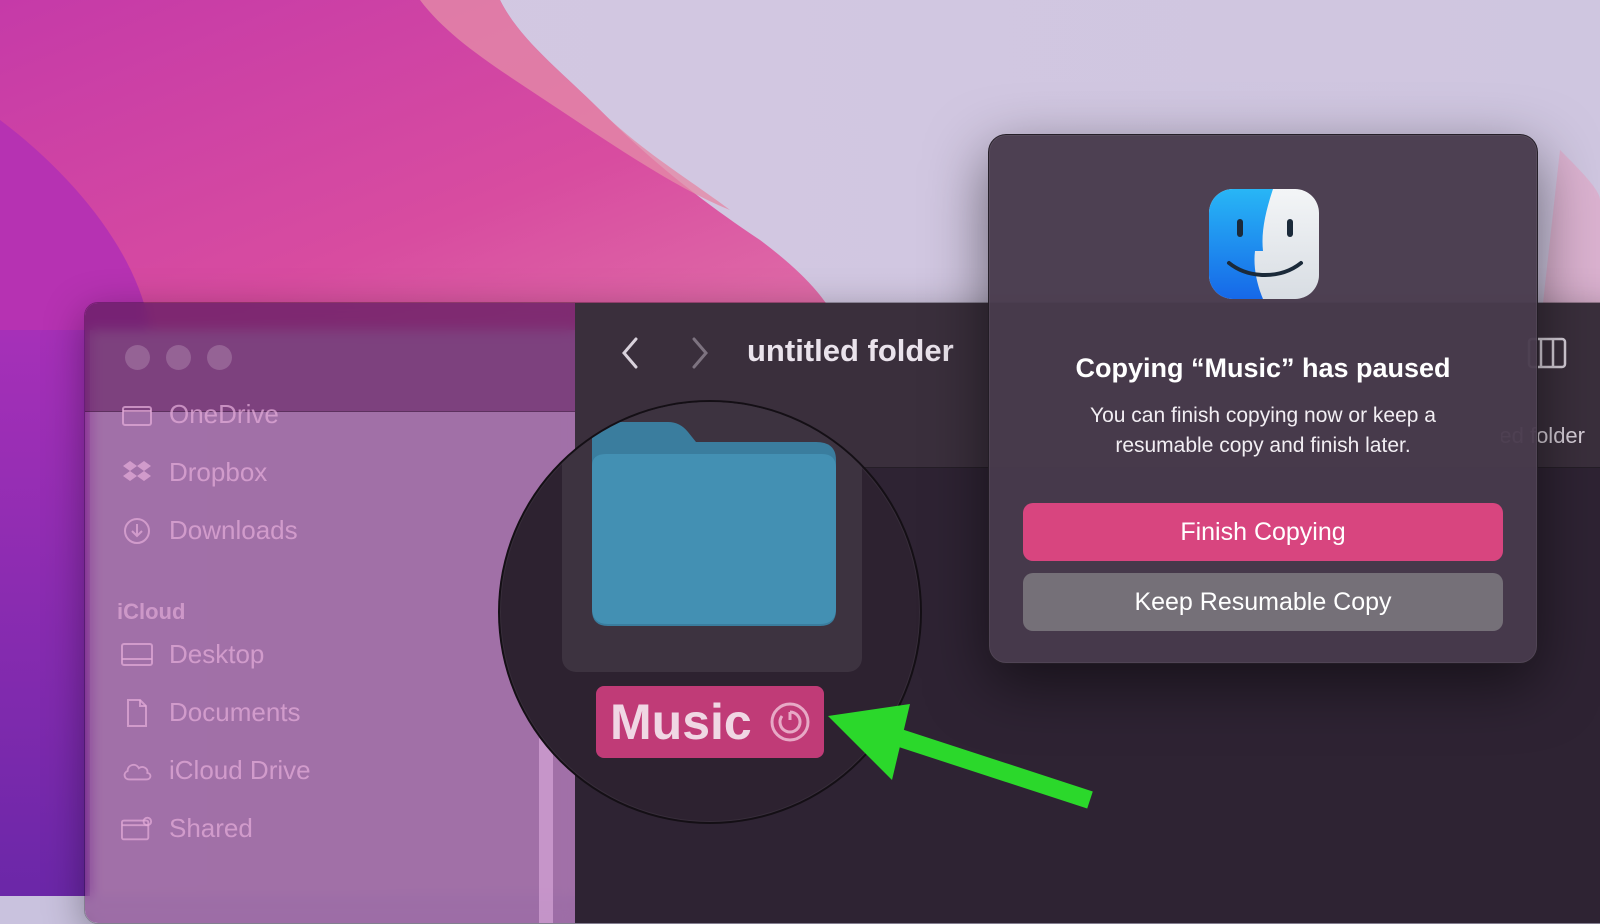 The width and height of the screenshot is (1600, 924). I want to click on sidebar-item-icloud-drive: iCloud Drive, so click(216, 770).